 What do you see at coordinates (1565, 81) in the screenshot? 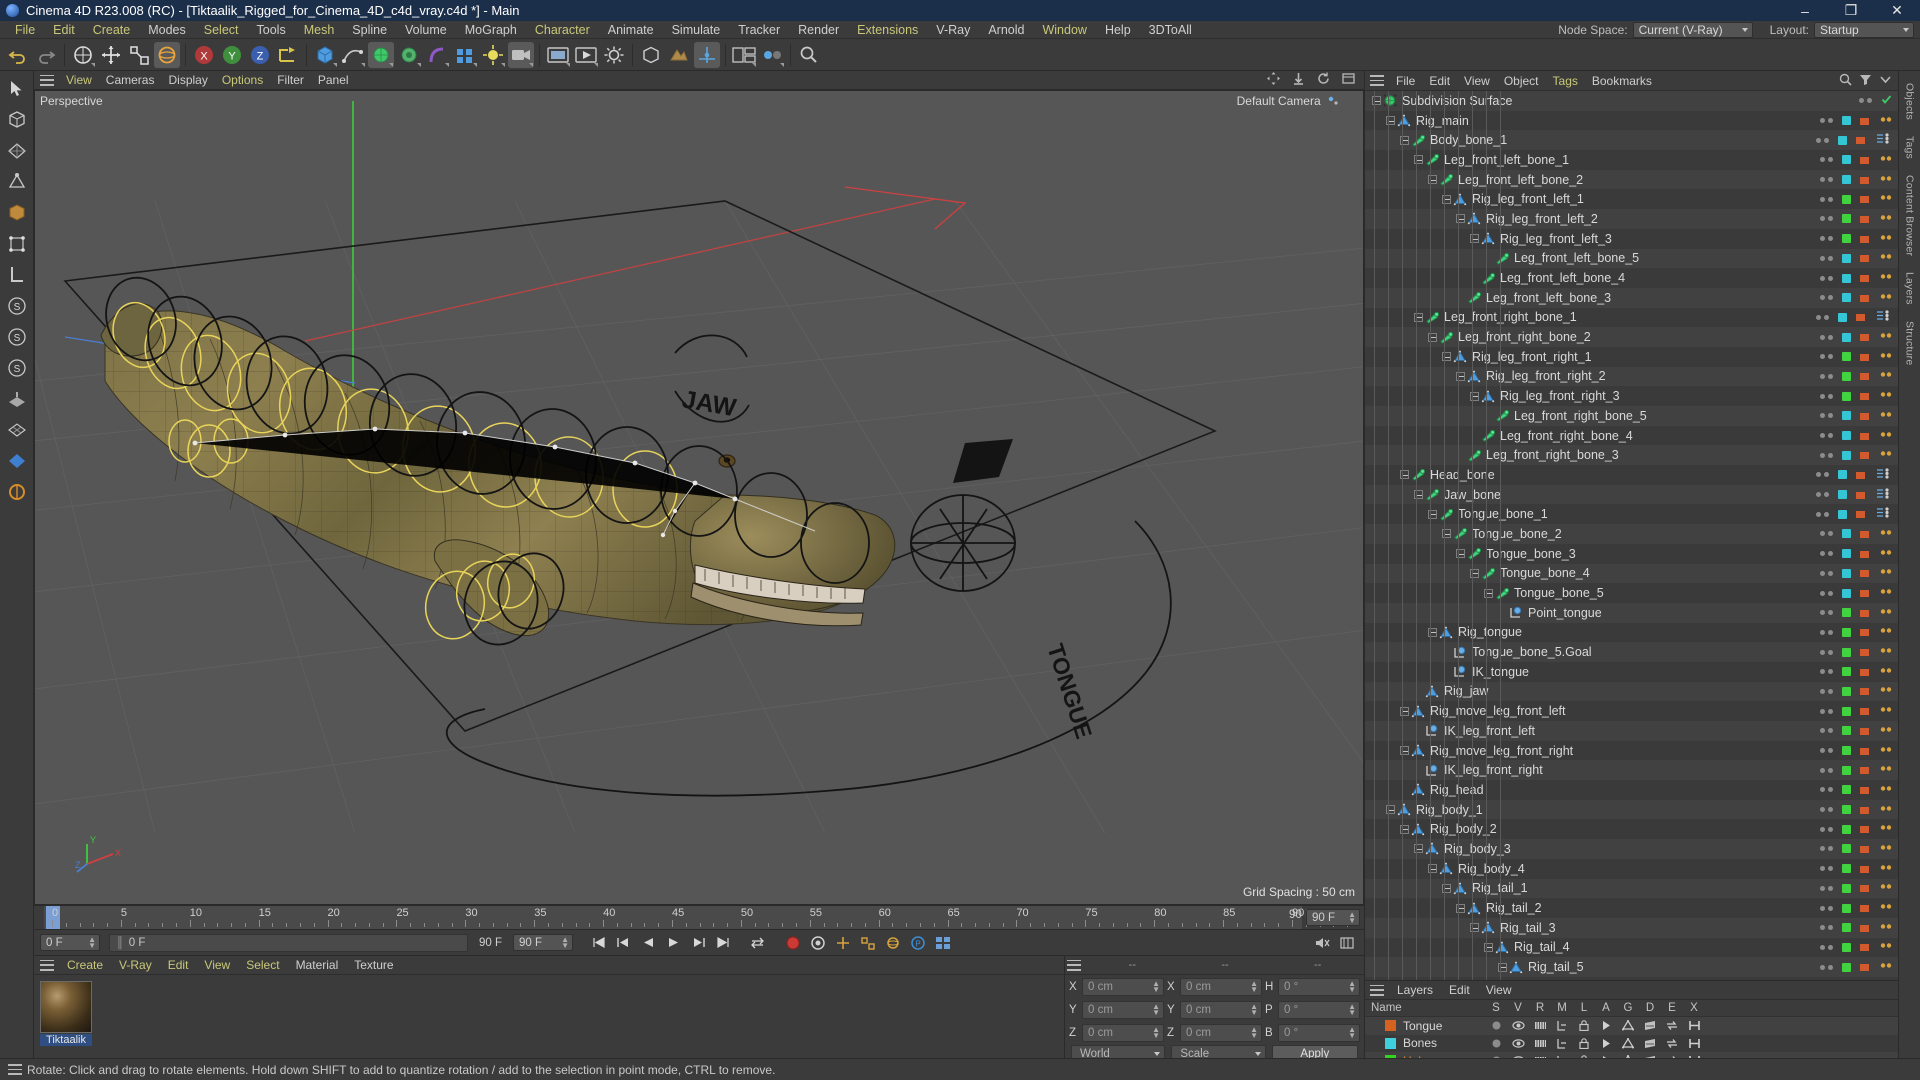
I see `menu-item-tags: Tags` at bounding box center [1565, 81].